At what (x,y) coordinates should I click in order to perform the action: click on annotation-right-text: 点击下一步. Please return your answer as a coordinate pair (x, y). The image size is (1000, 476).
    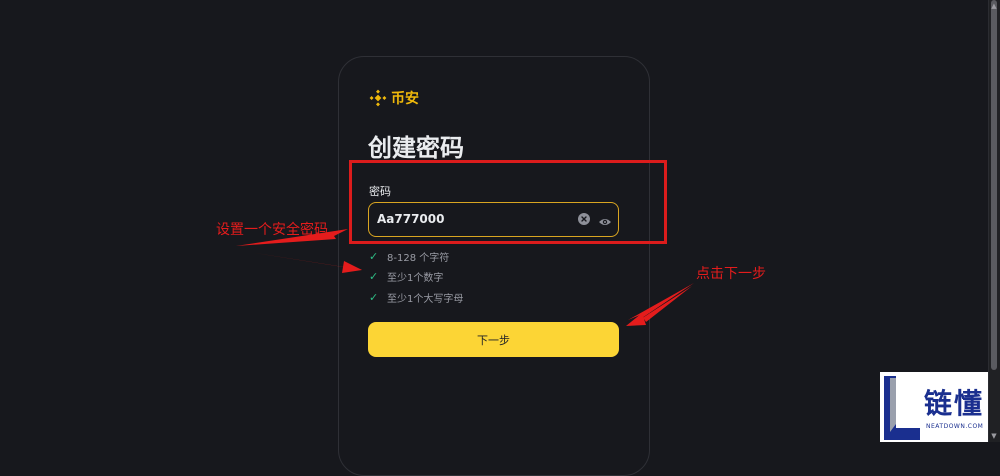
    Looking at the image, I should click on (731, 274).